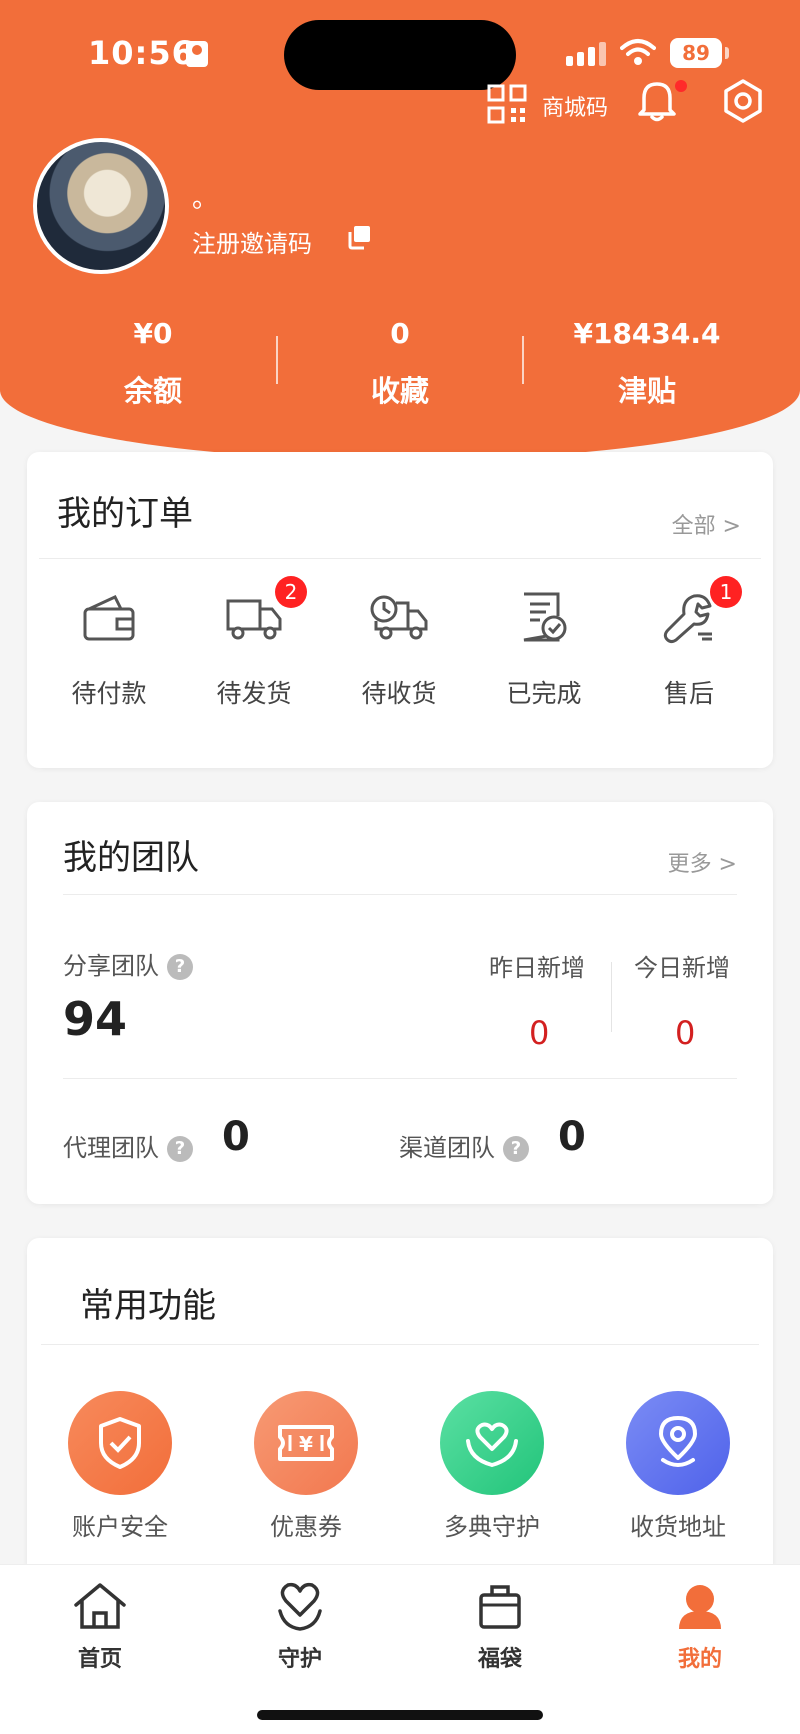  What do you see at coordinates (109, 618) in the screenshot?
I see `wallet-icon` at bounding box center [109, 618].